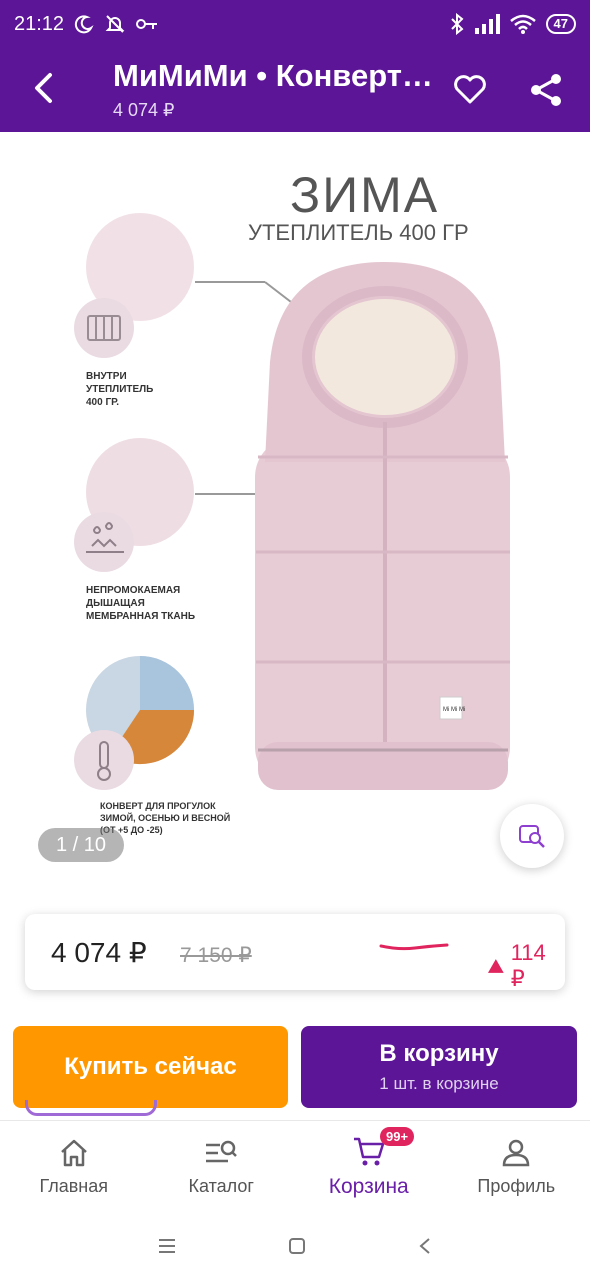  I want to click on drop-icon-bg, so click(104, 542).